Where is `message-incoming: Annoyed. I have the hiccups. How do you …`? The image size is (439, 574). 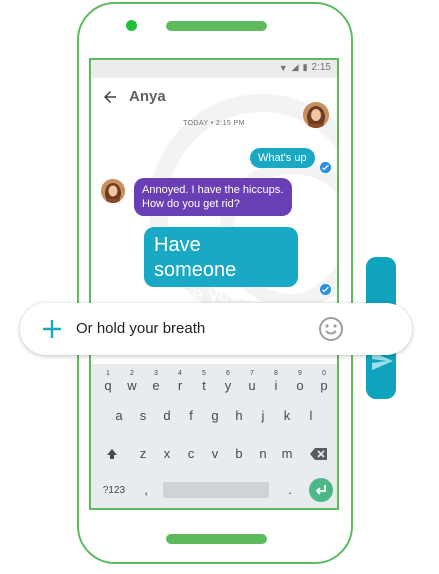
message-incoming: Annoyed. I have the hiccups. How do you … is located at coordinates (213, 197).